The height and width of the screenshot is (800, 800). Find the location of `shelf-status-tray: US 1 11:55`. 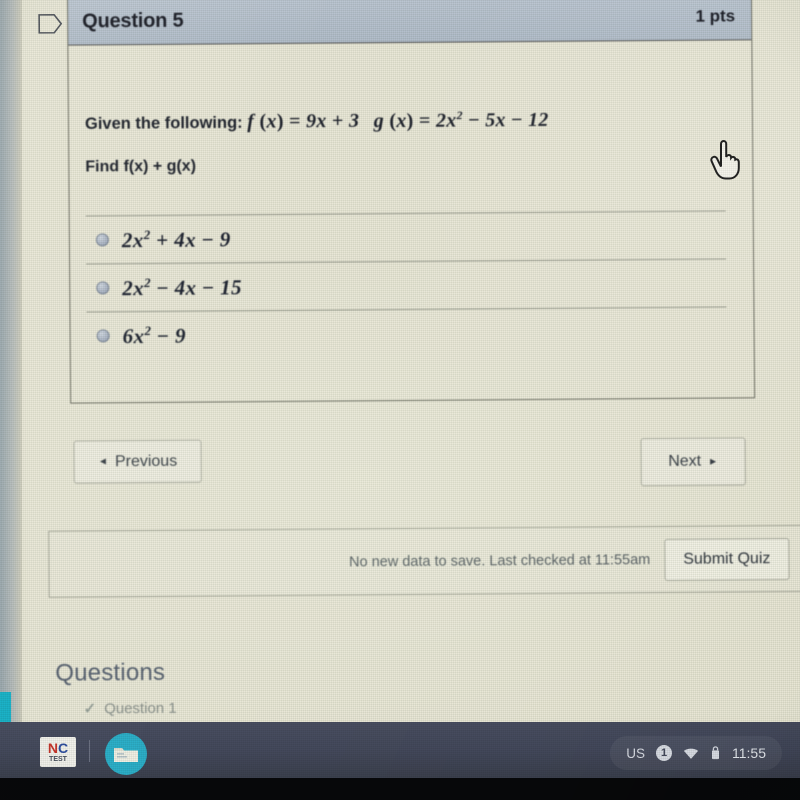

shelf-status-tray: US 1 11:55 is located at coordinates (696, 753).